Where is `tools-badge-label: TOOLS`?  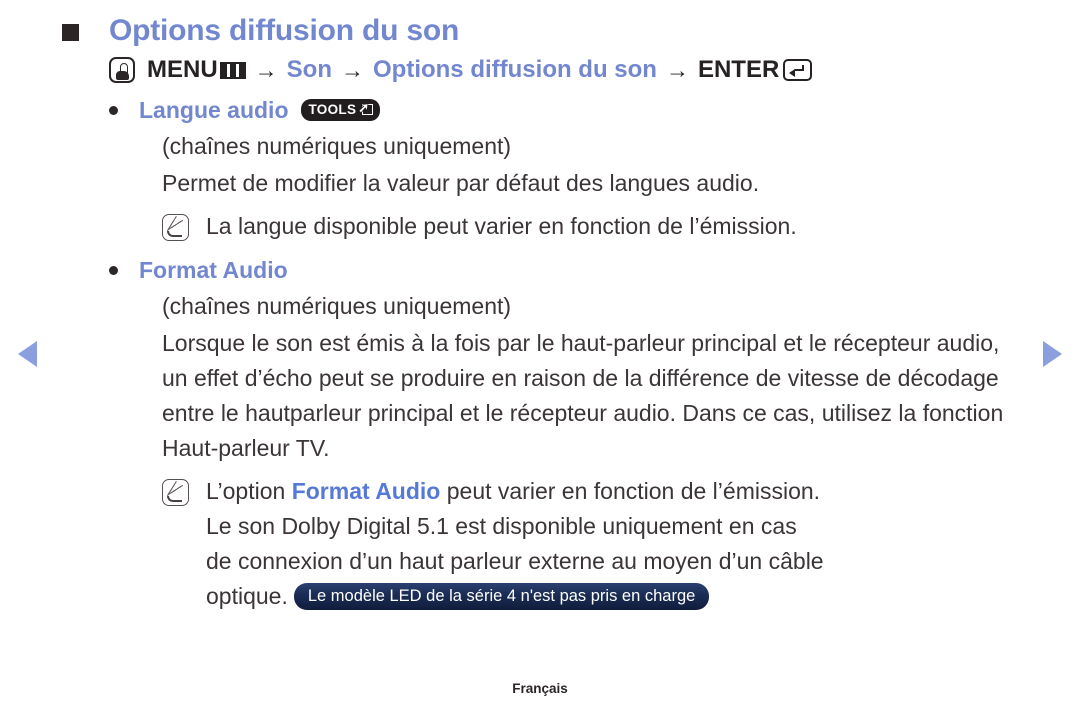 tools-badge-label: TOOLS is located at coordinates (332, 109).